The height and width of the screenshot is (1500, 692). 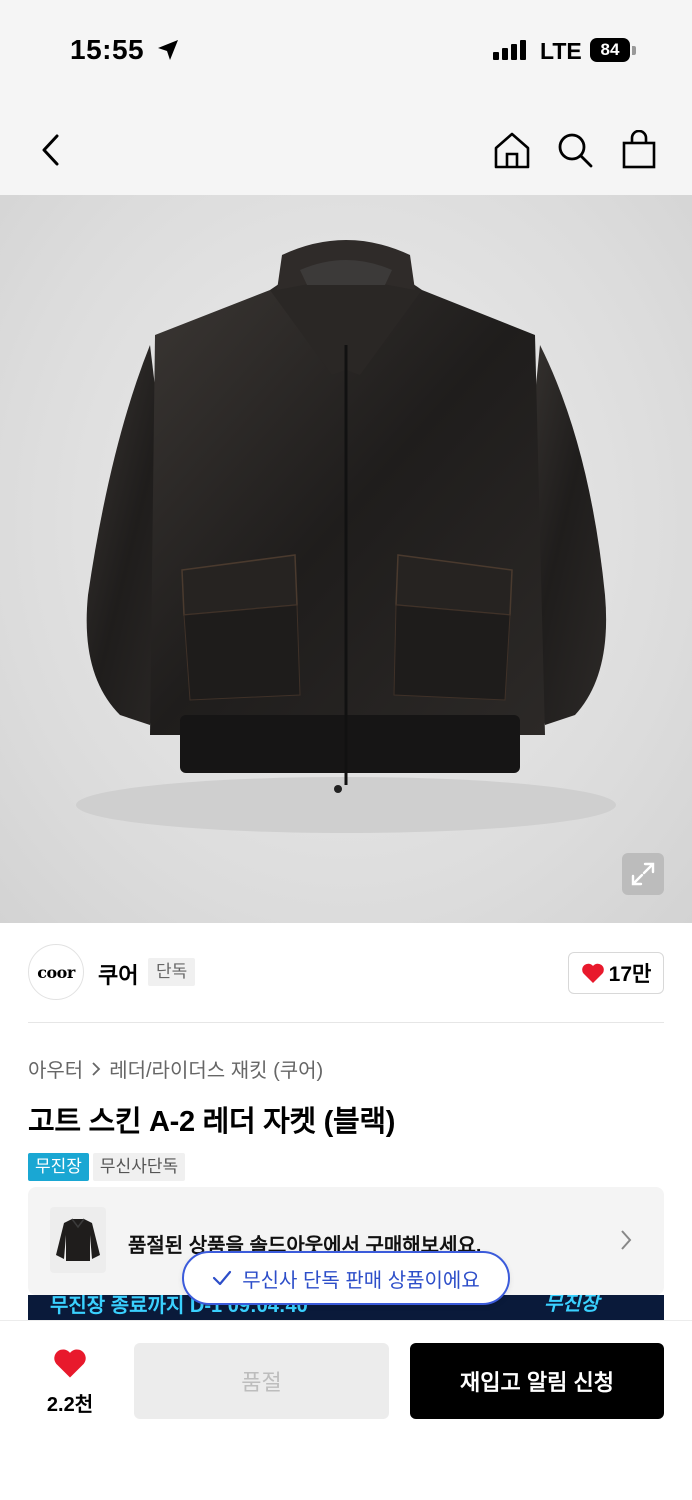 I want to click on battery-icon: 84, so click(x=610, y=50).